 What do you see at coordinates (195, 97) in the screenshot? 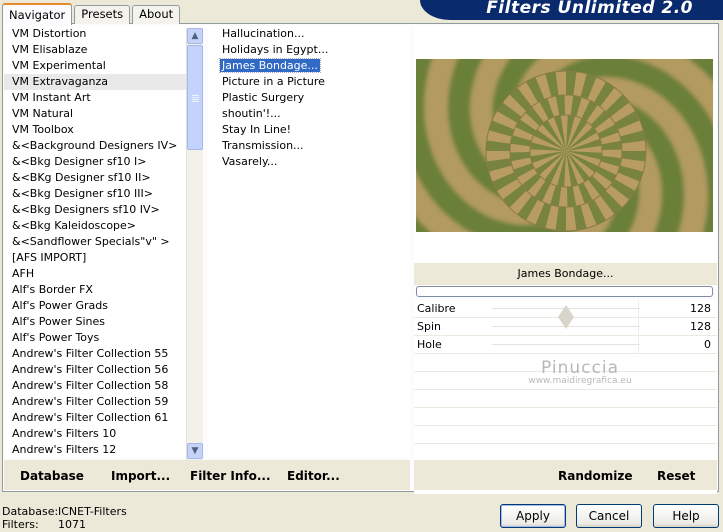
I see `scroll-thumb` at bounding box center [195, 97].